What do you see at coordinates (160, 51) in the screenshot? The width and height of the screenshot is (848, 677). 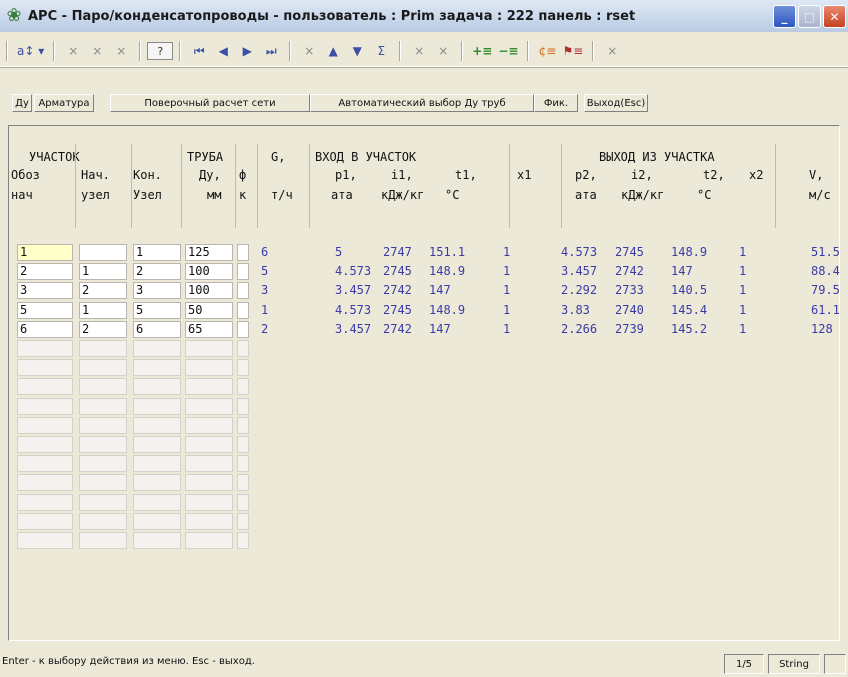 I see `help-icon: ?` at bounding box center [160, 51].